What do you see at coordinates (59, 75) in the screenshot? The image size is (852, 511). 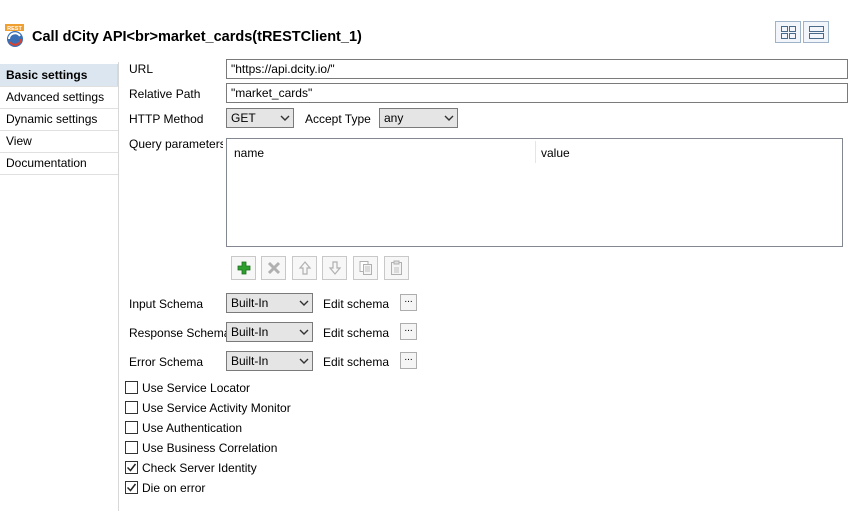 I see `sidebar-item-basic-settings: Basic settings` at bounding box center [59, 75].